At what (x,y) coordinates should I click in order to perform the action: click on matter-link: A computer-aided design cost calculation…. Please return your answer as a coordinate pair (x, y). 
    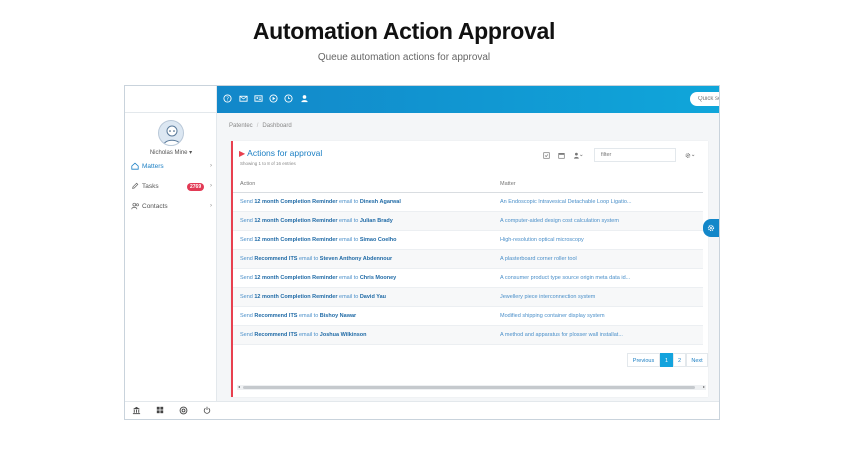
    Looking at the image, I should click on (559, 221).